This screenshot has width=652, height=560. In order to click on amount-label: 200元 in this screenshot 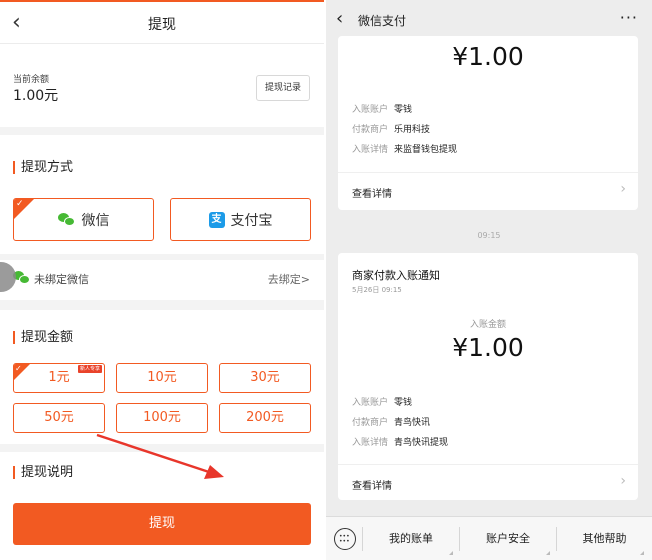, I will do `click(265, 417)`.